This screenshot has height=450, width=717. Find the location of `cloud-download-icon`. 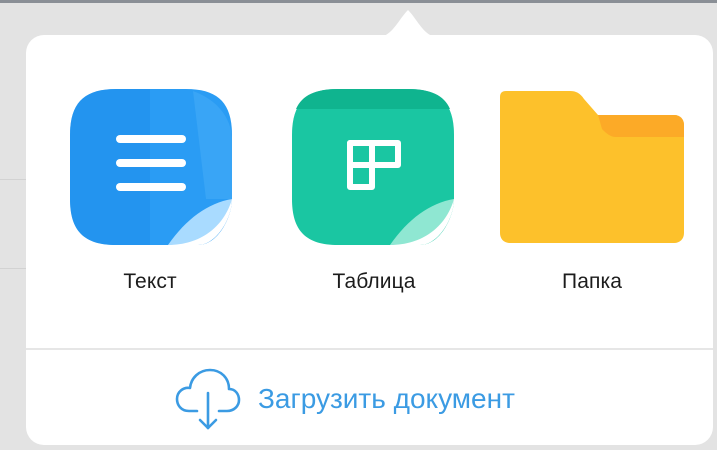

cloud-download-icon is located at coordinates (208, 399).